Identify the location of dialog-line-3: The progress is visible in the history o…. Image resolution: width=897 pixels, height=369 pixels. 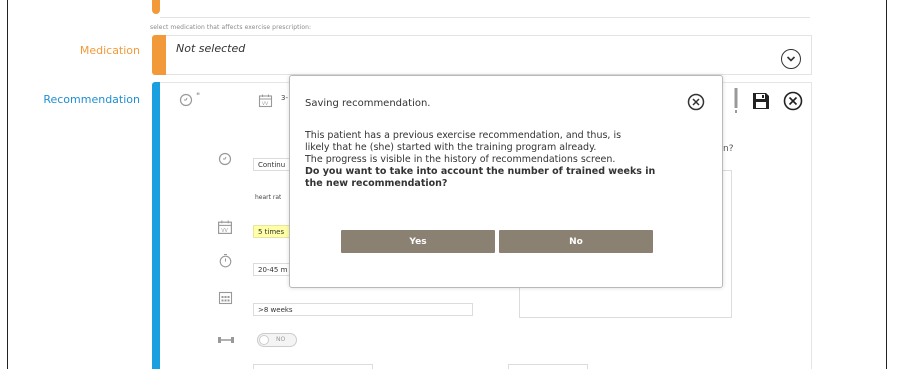
(460, 159).